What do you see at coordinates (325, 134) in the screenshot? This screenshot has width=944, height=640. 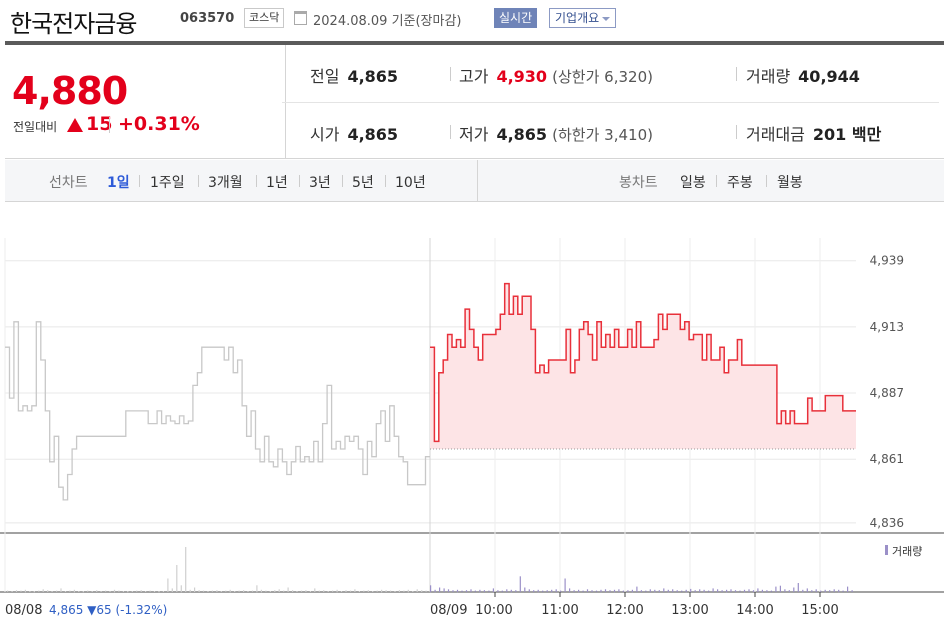 I see `stat-label: 시가` at bounding box center [325, 134].